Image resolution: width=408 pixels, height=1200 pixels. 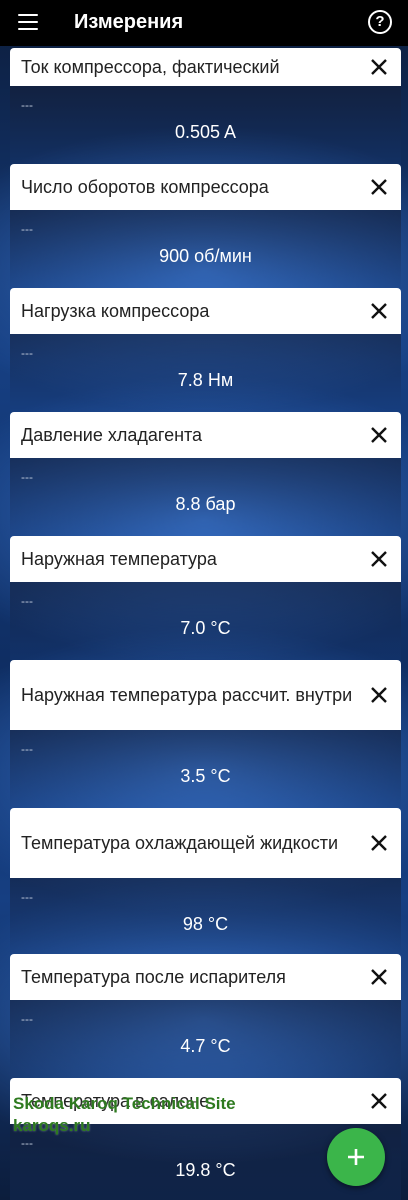 I want to click on card-header: Температура после испарителя, so click(x=205, y=977).